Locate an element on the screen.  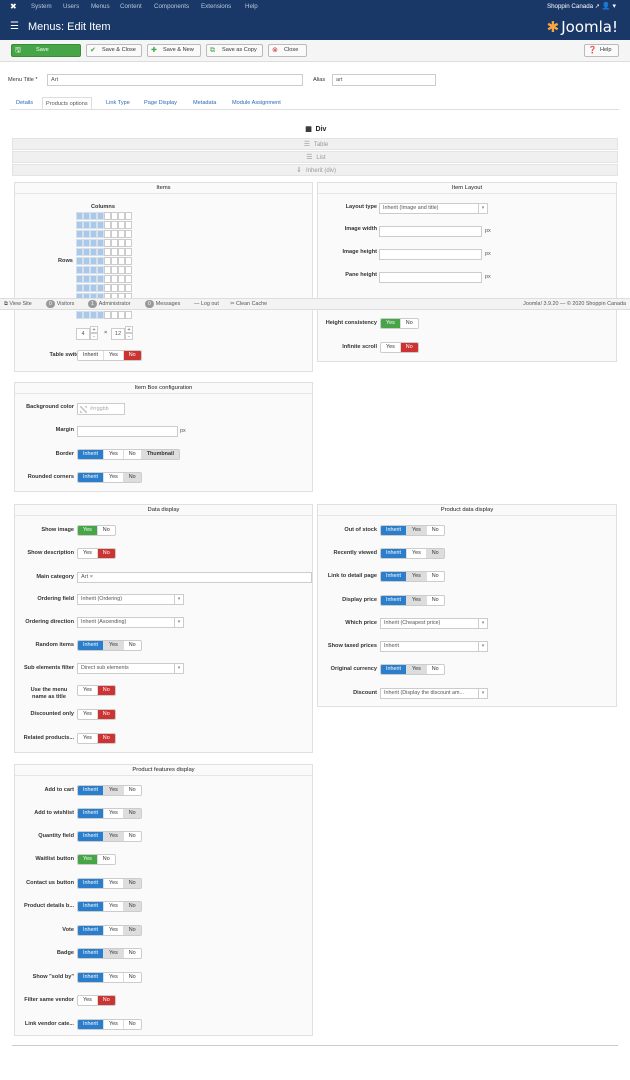
vote-toggle: Inherit Yes No is located at coordinates (109, 930).